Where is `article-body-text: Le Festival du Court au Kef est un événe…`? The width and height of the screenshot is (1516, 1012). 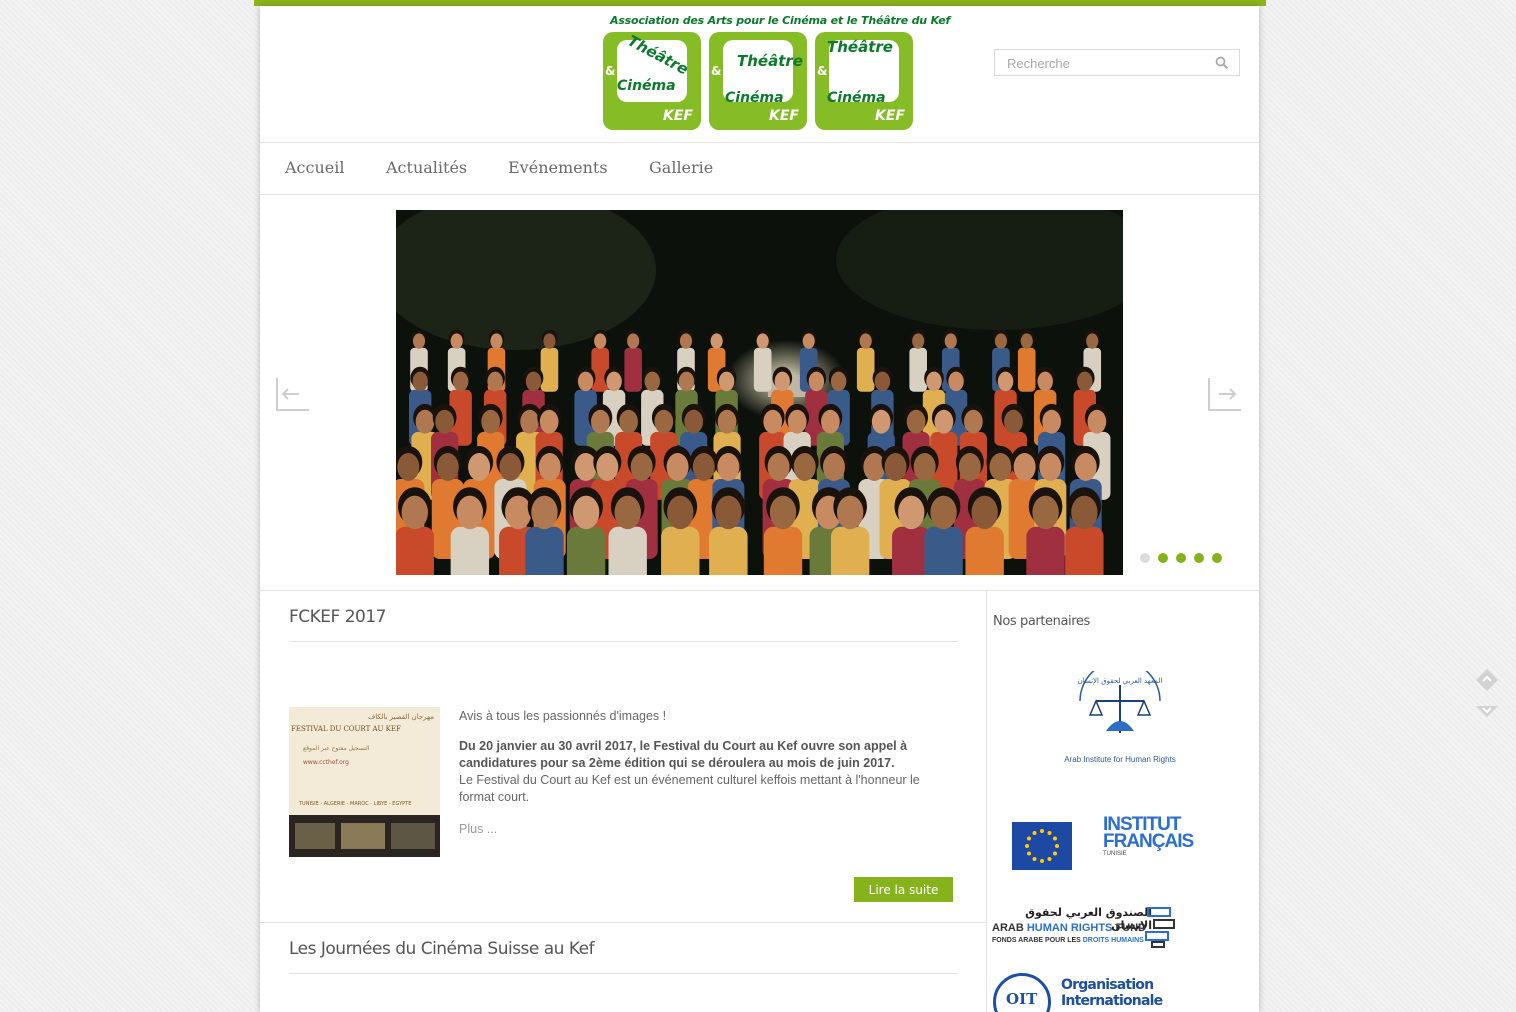 article-body-text: Le Festival du Court au Kef est un événe… is located at coordinates (689, 788).